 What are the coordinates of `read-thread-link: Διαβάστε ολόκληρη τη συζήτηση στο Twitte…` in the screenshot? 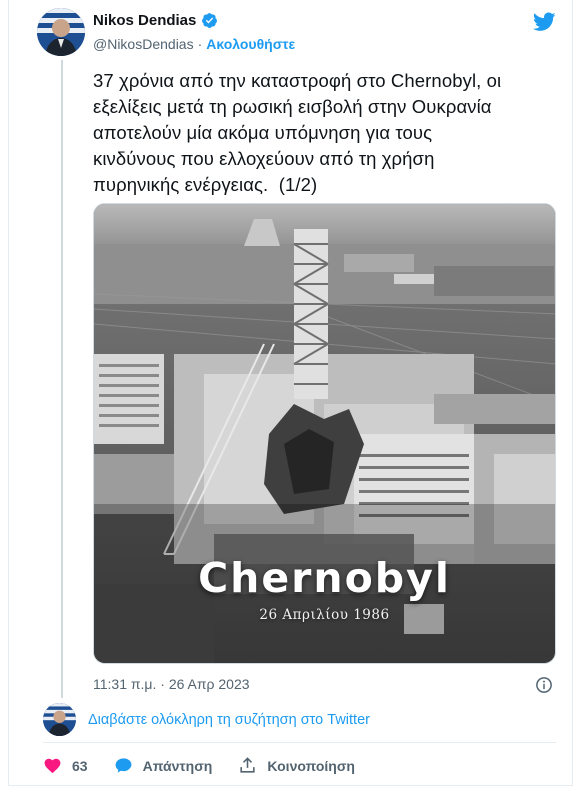 It's located at (229, 720).